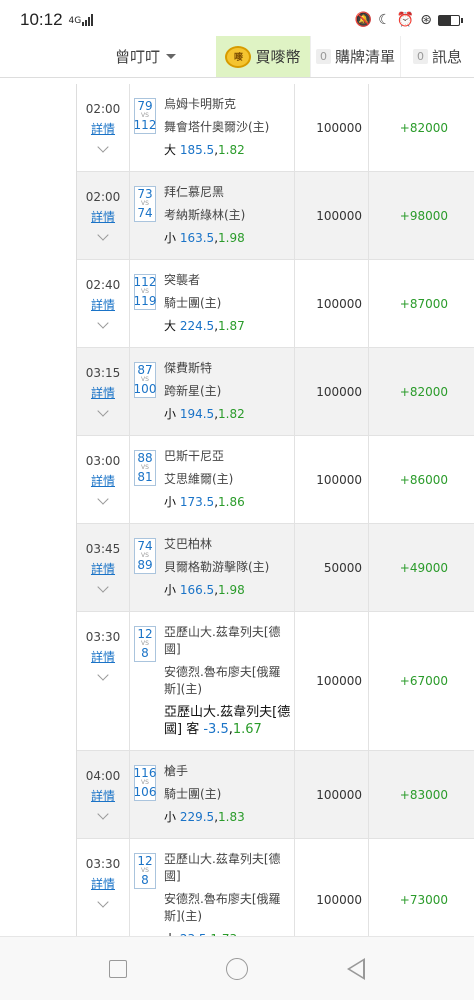 The height and width of the screenshot is (1000, 474). What do you see at coordinates (145, 468) in the screenshot?
I see `score-box: 88 VS 81` at bounding box center [145, 468].